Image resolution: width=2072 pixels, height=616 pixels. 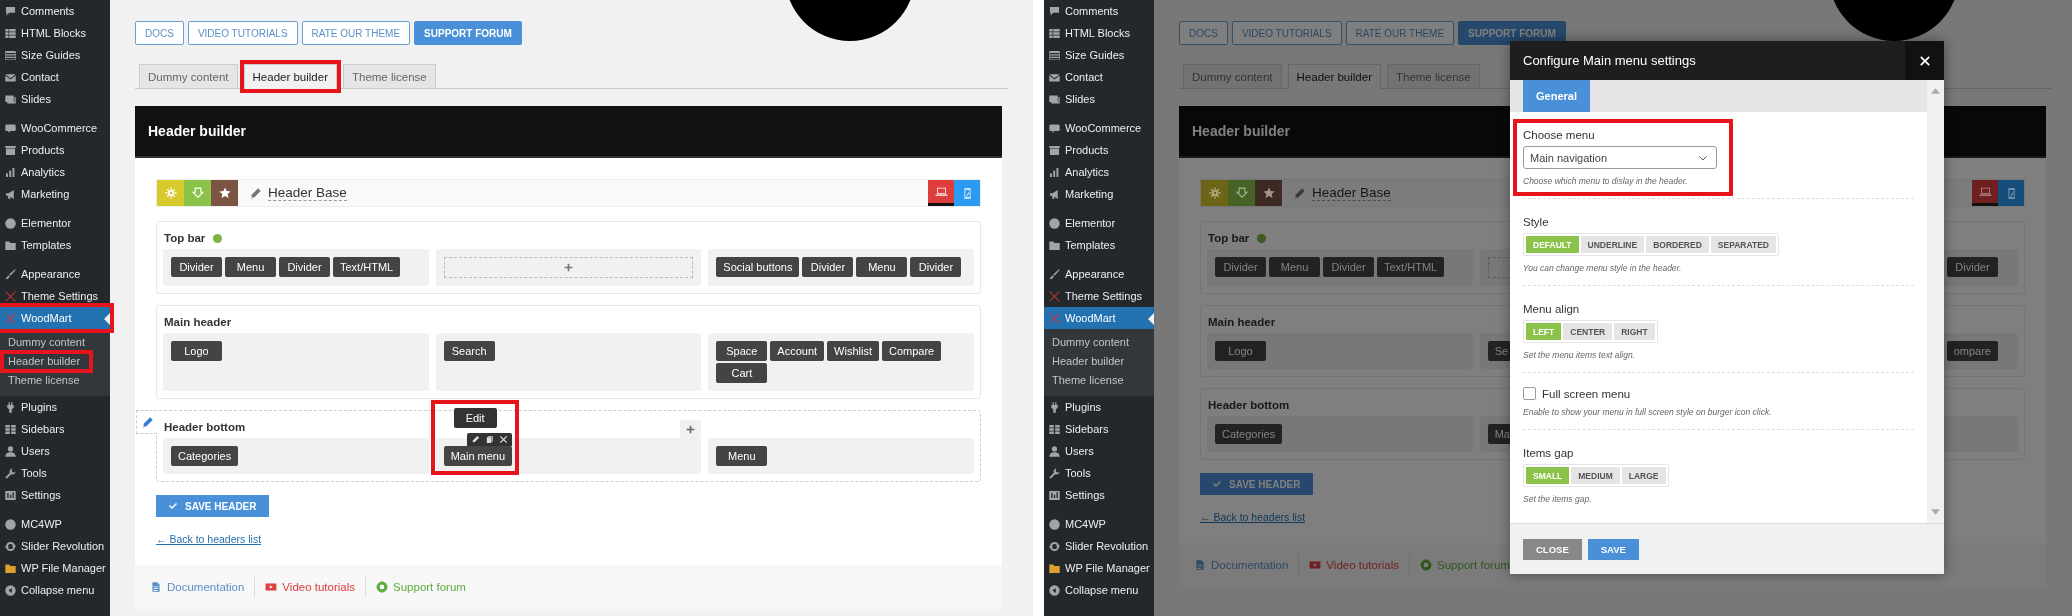 What do you see at coordinates (478, 456) in the screenshot?
I see `element-chip: Main menu` at bounding box center [478, 456].